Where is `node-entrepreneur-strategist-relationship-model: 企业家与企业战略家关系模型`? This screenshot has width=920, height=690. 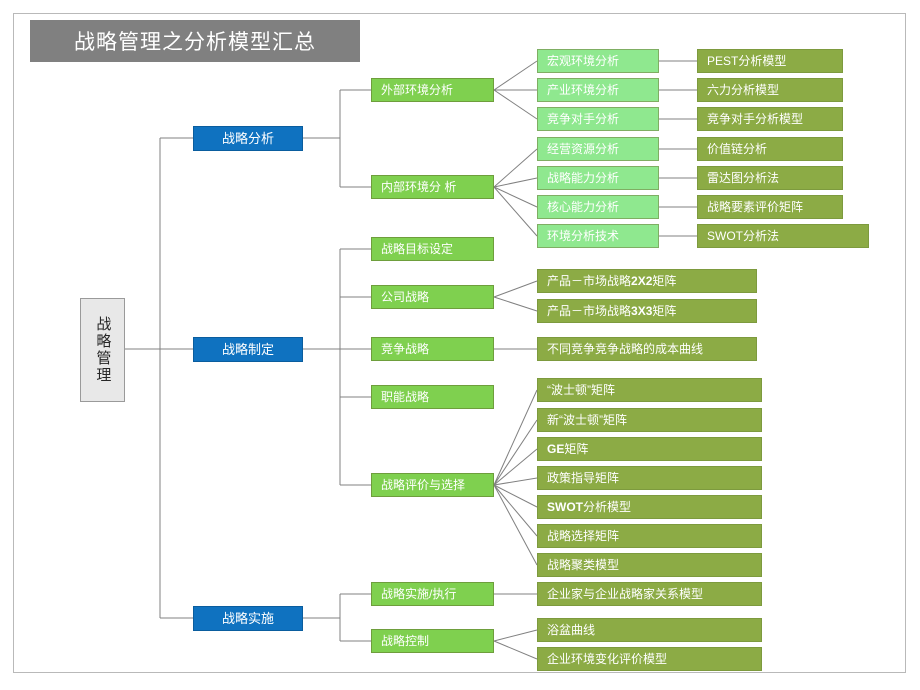
node-entrepreneur-strategist-relationship-model: 企业家与企业战略家关系模型 is located at coordinates (649, 594).